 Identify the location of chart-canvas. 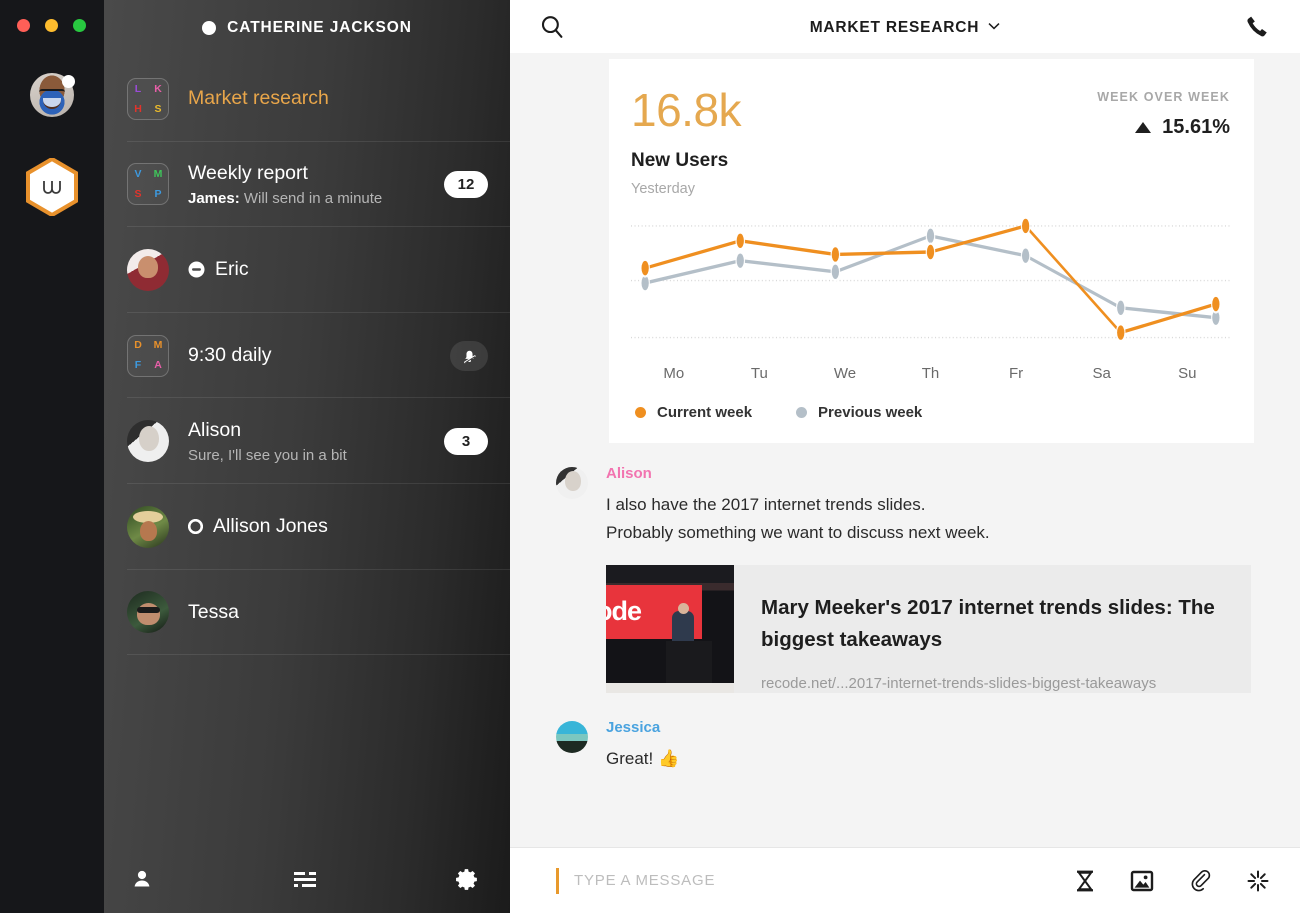
(930, 279).